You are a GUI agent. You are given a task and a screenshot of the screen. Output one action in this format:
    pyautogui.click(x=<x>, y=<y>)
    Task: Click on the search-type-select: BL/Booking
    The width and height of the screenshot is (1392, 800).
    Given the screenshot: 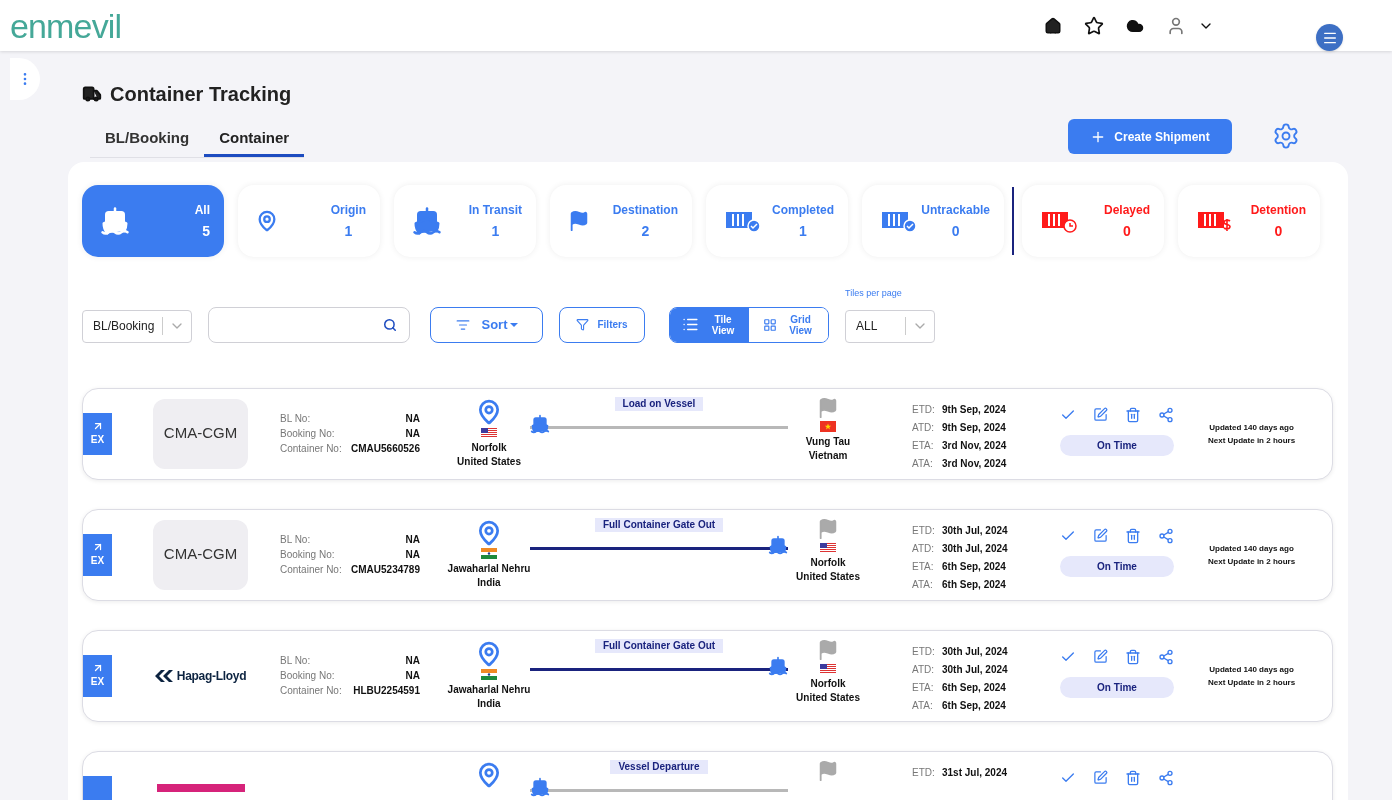 What is the action you would take?
    pyautogui.click(x=137, y=326)
    